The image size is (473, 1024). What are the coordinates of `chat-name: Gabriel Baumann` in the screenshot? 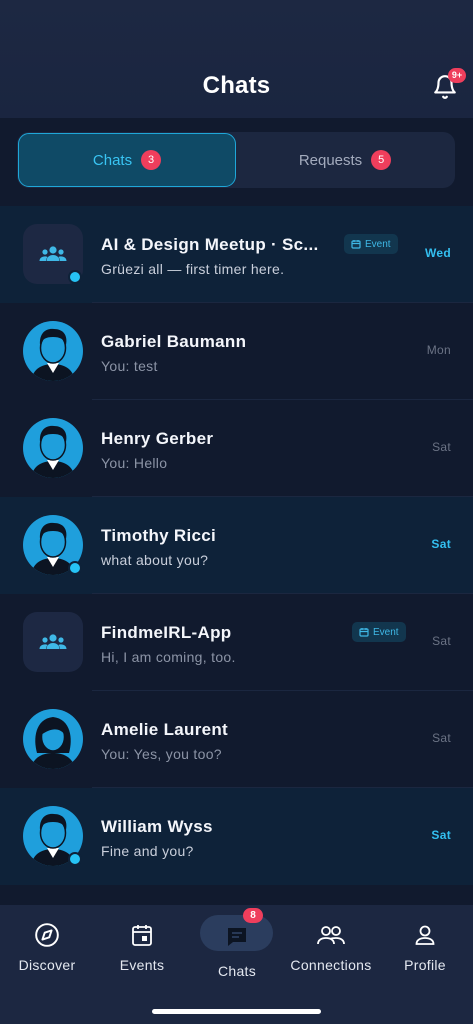 It's located at (174, 341).